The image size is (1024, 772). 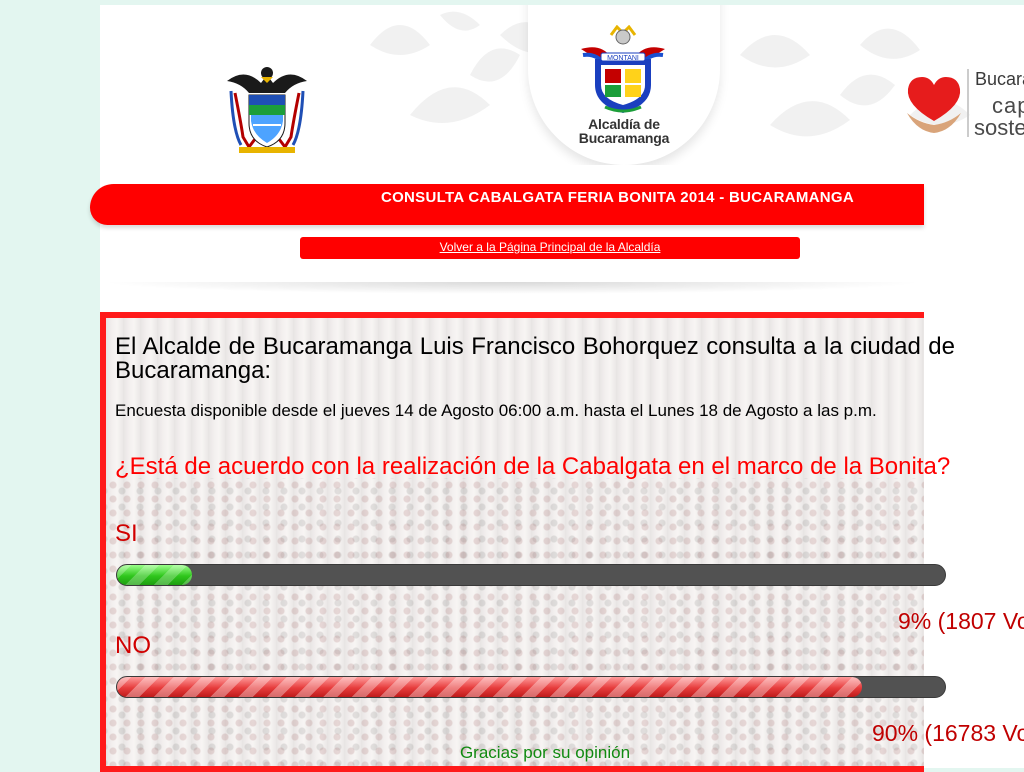 I want to click on bucaramanga-shield-icon: MONTANI, so click(x=623, y=69).